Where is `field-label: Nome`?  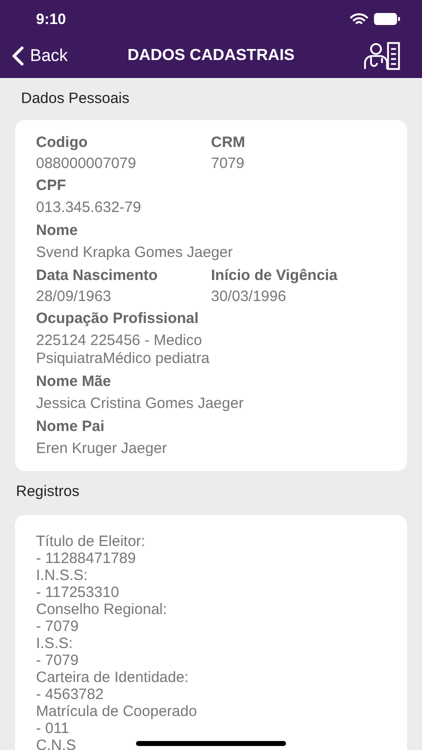 field-label: Nome is located at coordinates (57, 231).